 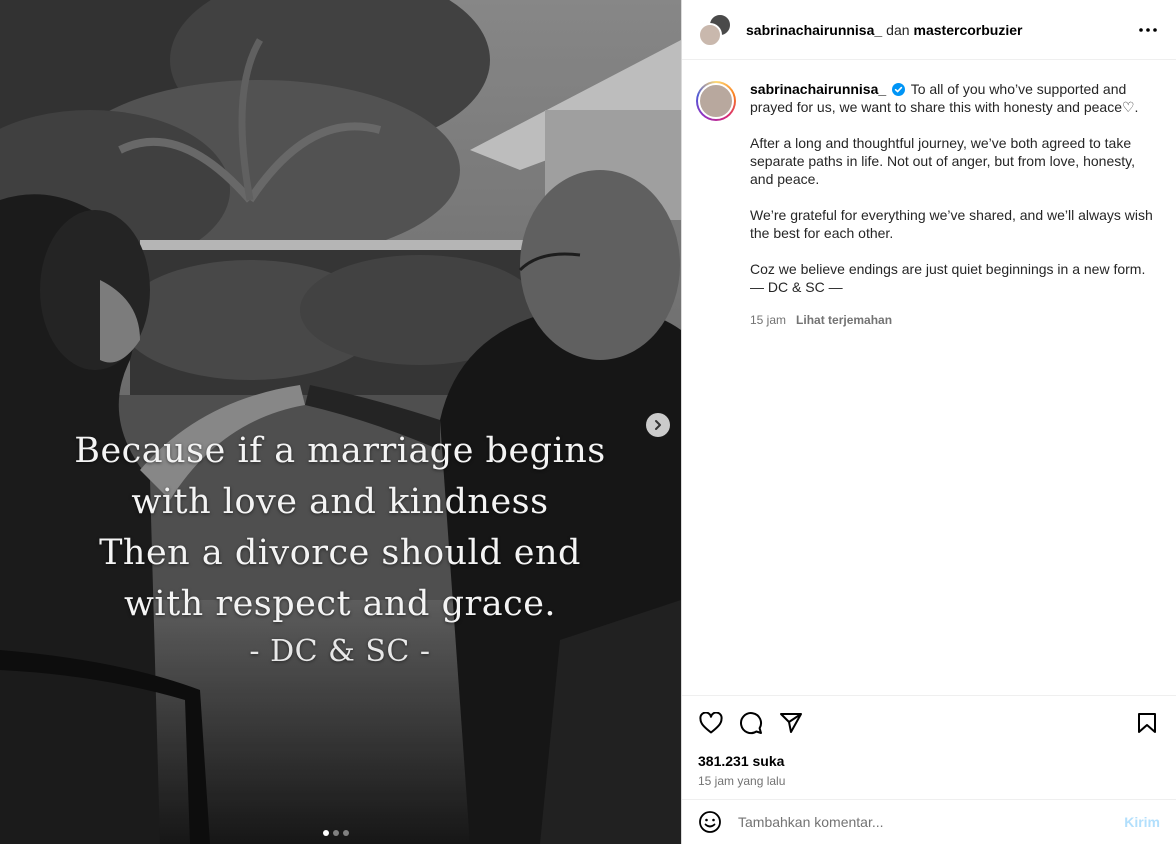 I want to click on verified-badge-icon, so click(x=899, y=89).